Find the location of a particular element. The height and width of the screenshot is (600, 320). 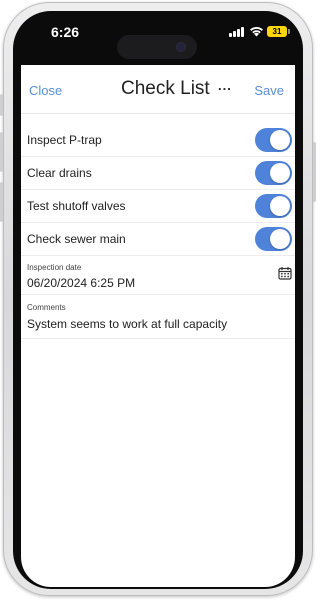

volume-up-button is located at coordinates (1, 152).